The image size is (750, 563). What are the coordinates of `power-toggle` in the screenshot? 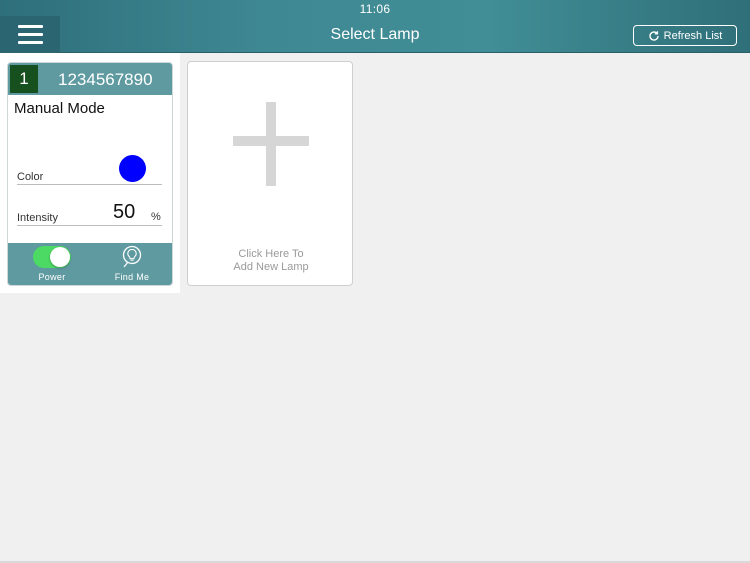 It's located at (52, 257).